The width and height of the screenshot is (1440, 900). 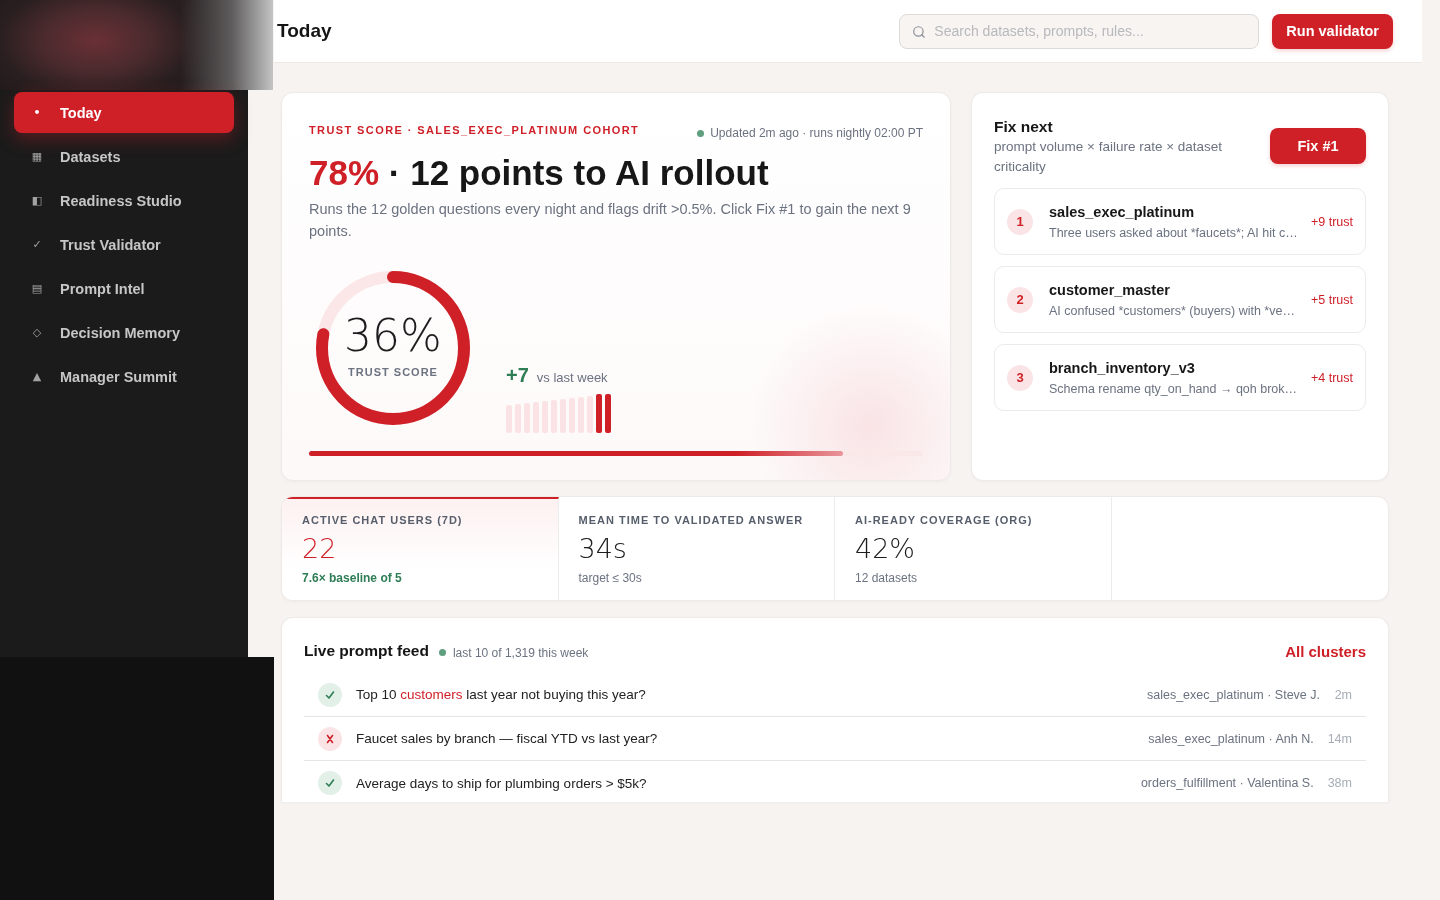 I want to click on headline: 78% · 12 points to AI rollout, so click(x=539, y=173).